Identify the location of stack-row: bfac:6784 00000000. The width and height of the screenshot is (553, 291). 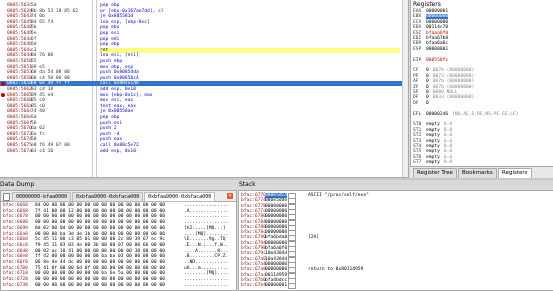
(396, 222).